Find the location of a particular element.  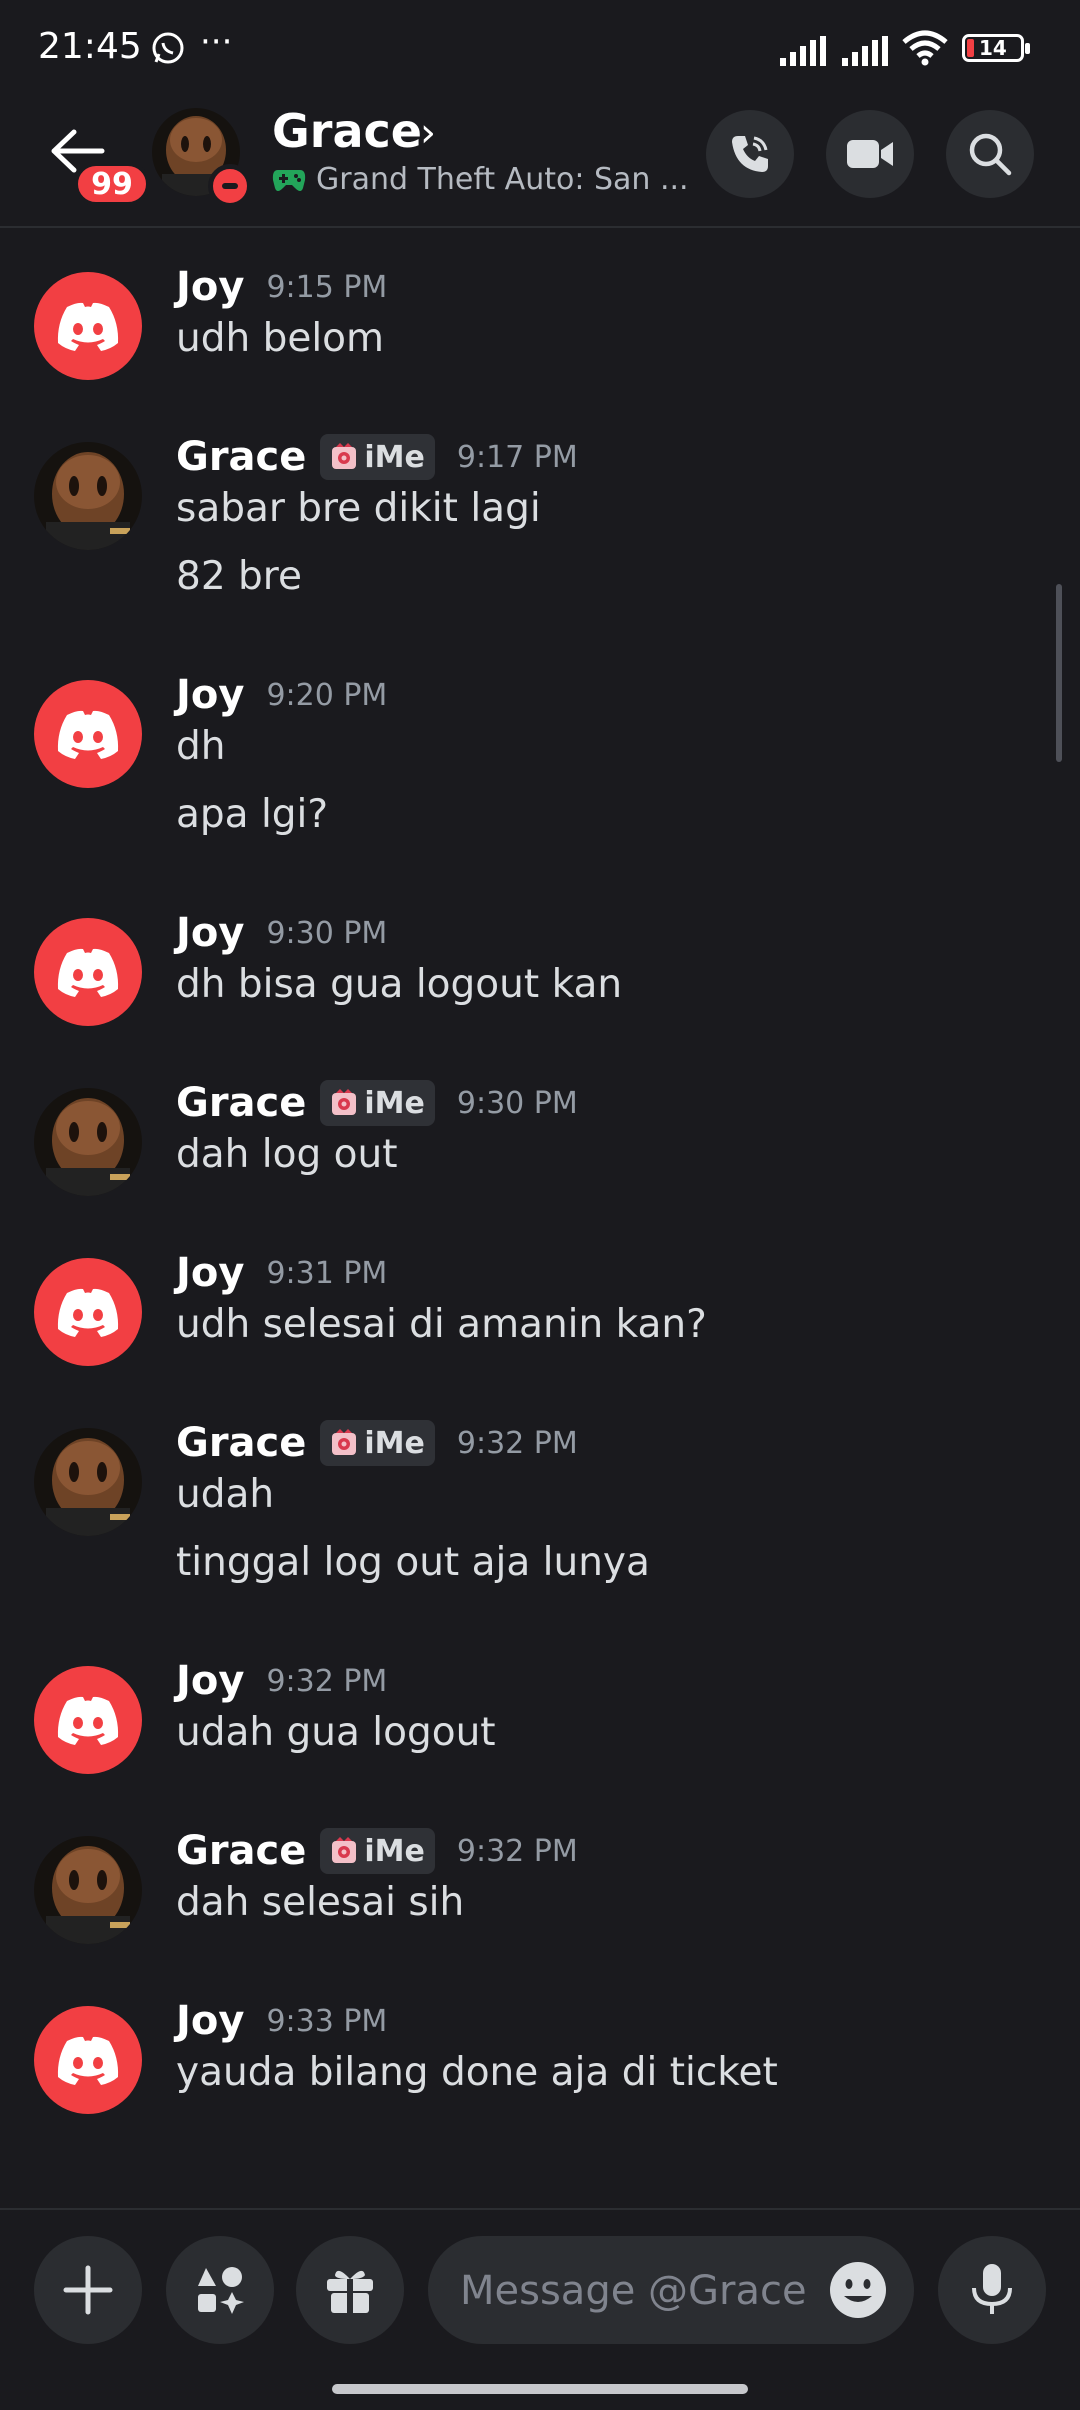

message-header: Joy 9:33 PM is located at coordinates (281, 2021).